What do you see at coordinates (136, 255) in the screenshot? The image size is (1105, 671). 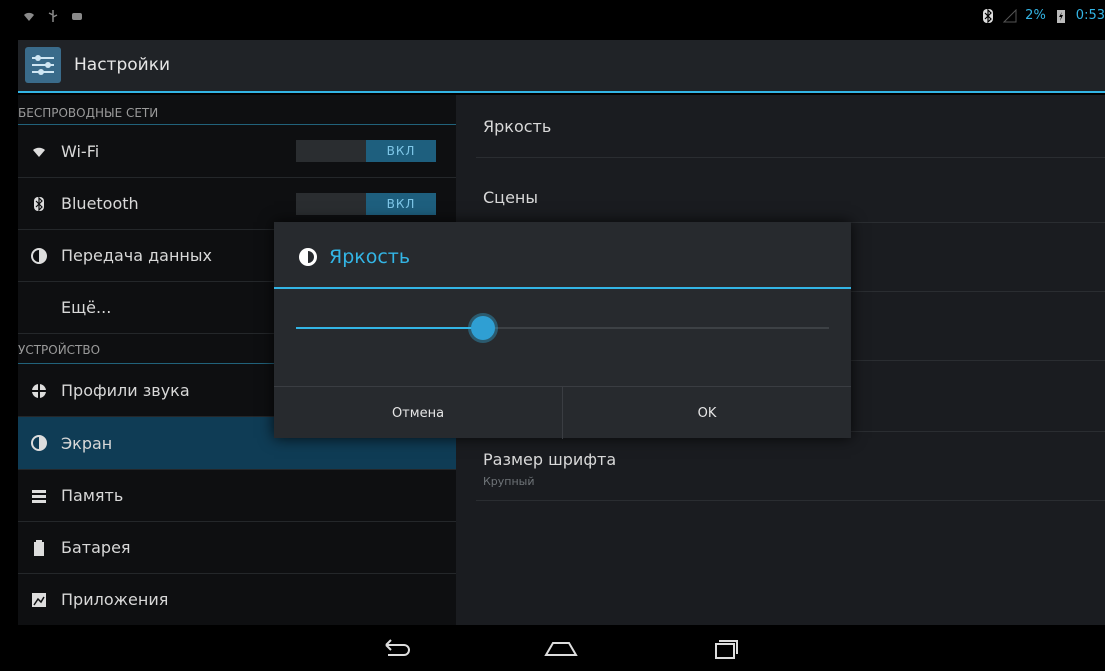 I see `sidebar-item-label: Передача данных` at bounding box center [136, 255].